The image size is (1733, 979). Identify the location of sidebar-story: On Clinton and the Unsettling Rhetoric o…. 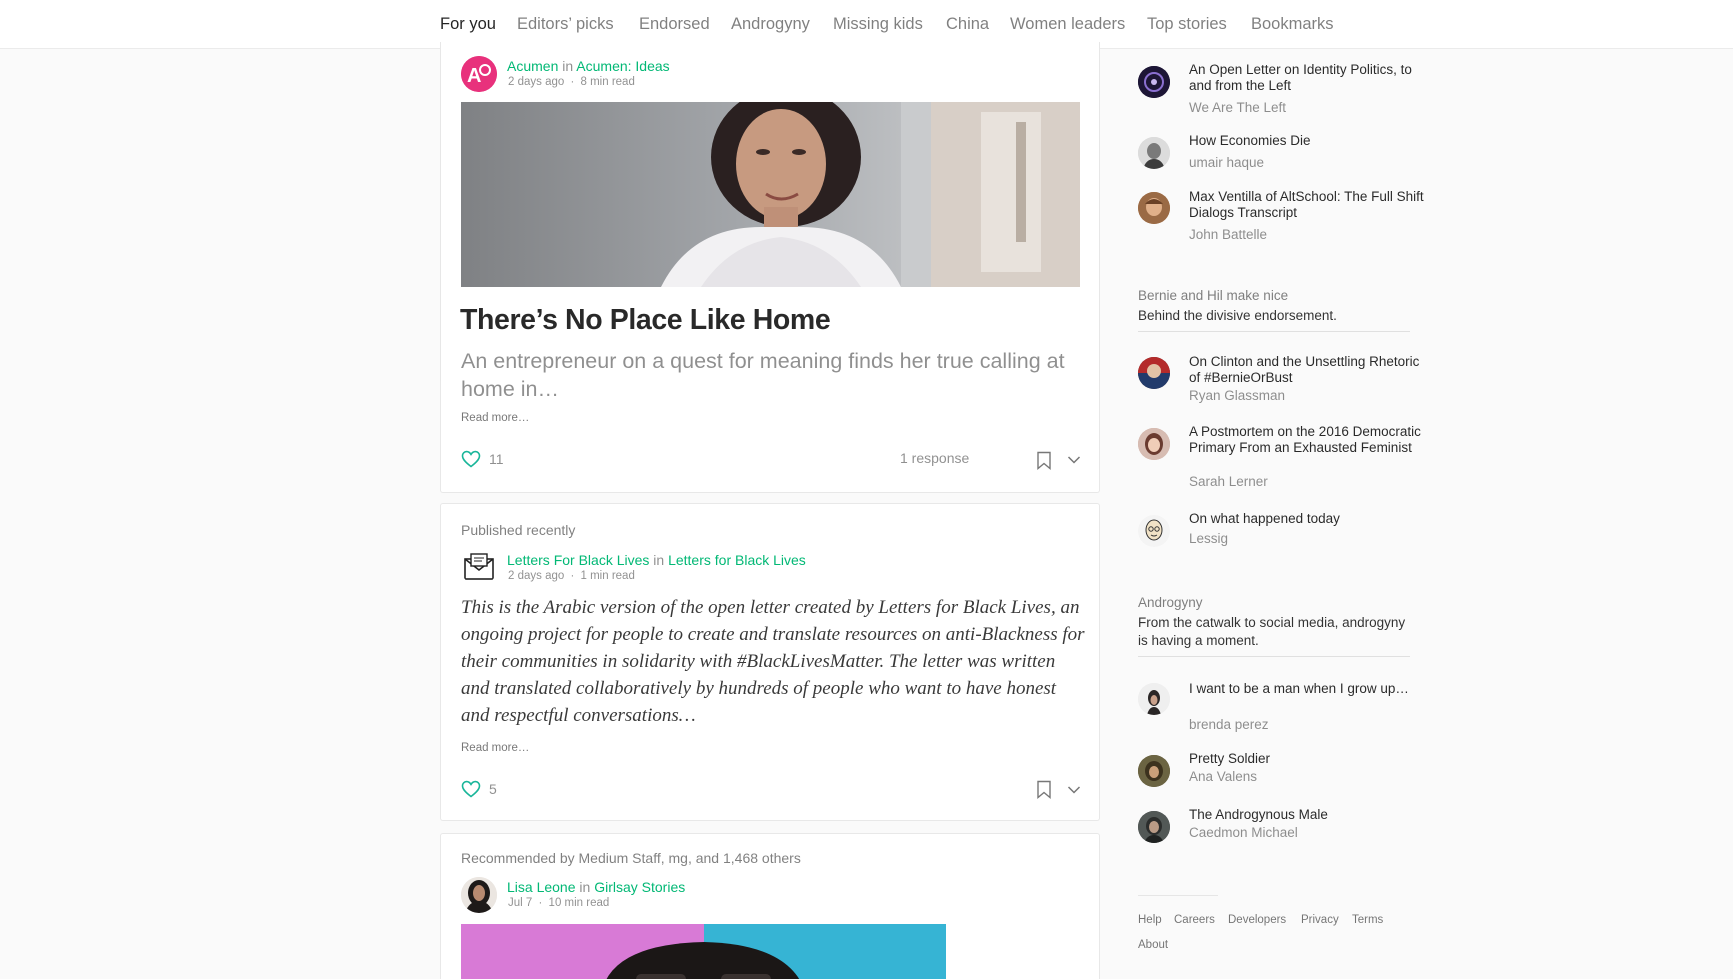
(1283, 380).